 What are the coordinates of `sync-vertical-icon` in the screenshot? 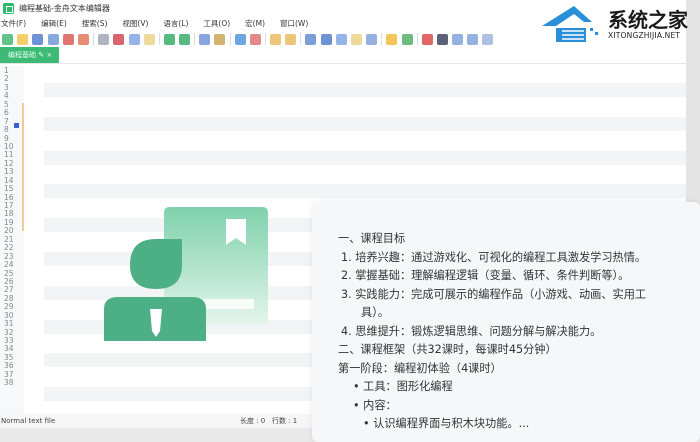 It's located at (275, 39).